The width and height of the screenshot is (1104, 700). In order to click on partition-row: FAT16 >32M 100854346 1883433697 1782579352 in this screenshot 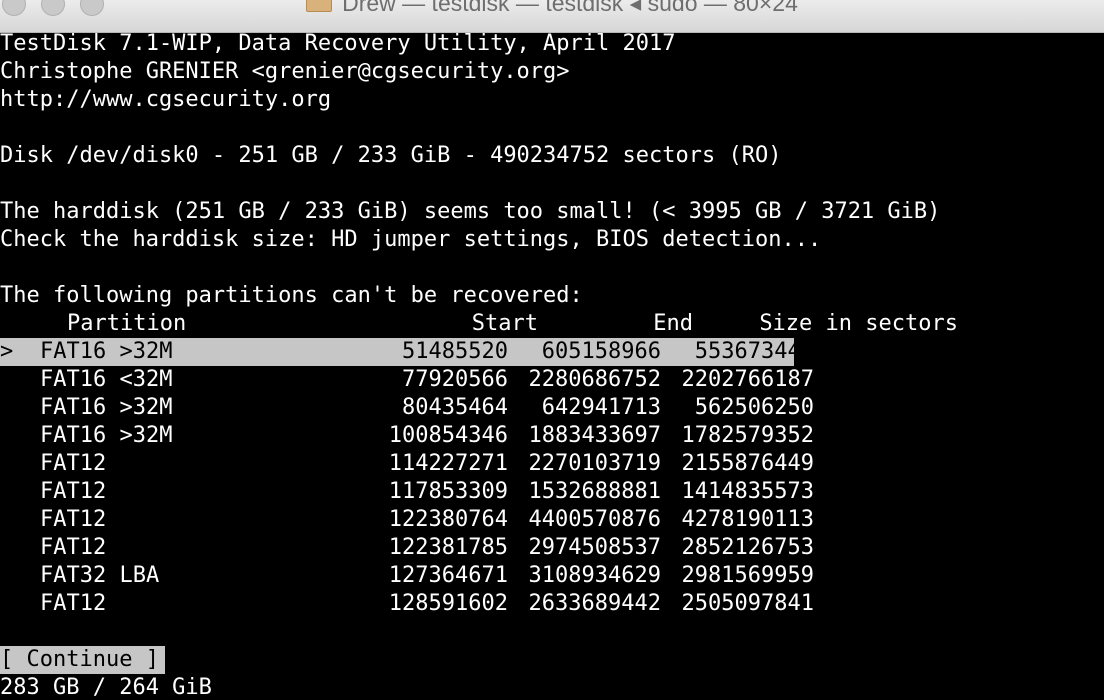, I will do `click(407, 436)`.